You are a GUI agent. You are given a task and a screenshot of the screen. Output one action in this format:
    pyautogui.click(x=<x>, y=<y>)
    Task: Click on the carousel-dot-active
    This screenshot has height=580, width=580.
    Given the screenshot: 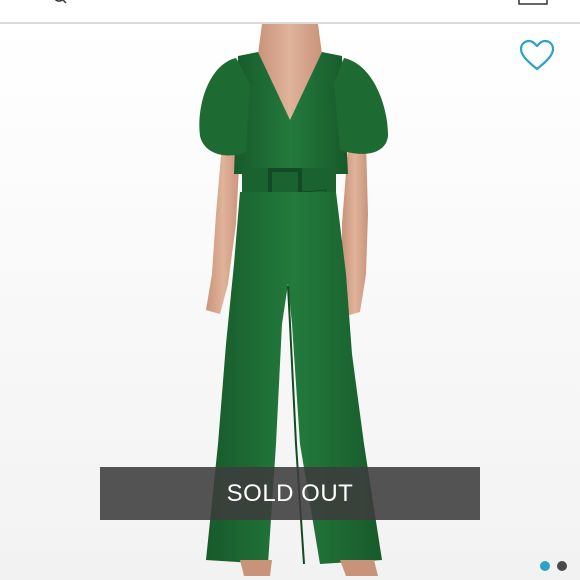 What is the action you would take?
    pyautogui.click(x=545, y=566)
    